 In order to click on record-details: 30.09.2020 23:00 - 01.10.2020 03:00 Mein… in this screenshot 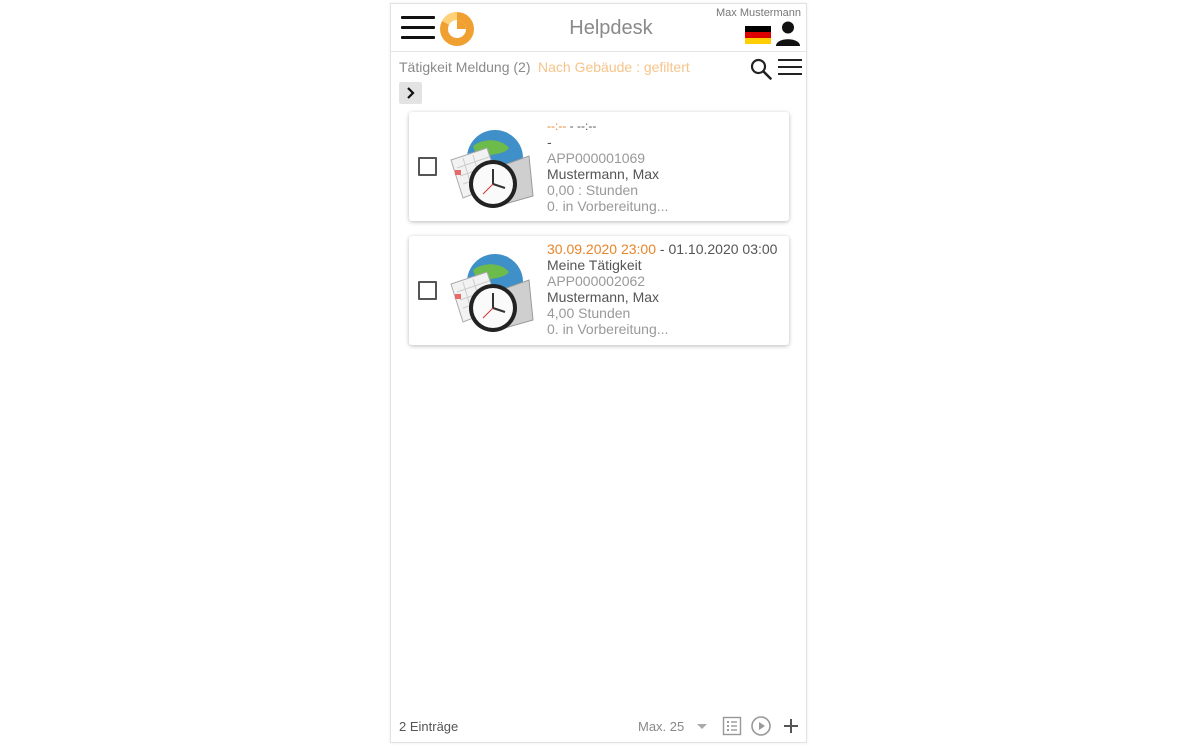, I will do `click(662, 289)`.